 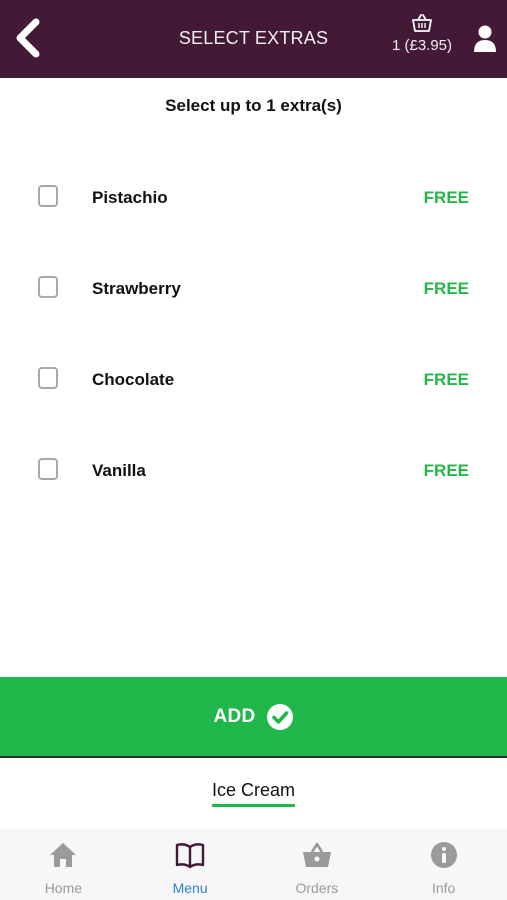 I want to click on user-icon, so click(x=485, y=38).